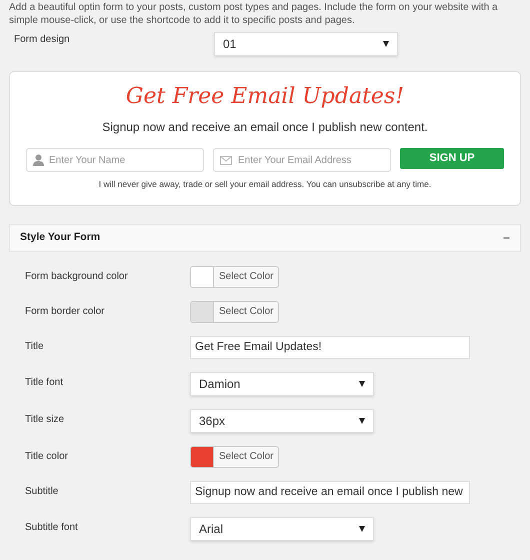 Image resolution: width=530 pixels, height=560 pixels. I want to click on setting-label: Form background color, so click(76, 277).